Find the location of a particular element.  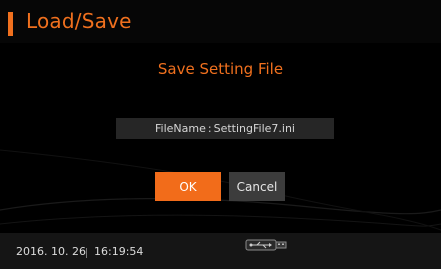

status-time: 16:19:54 is located at coordinates (119, 251).